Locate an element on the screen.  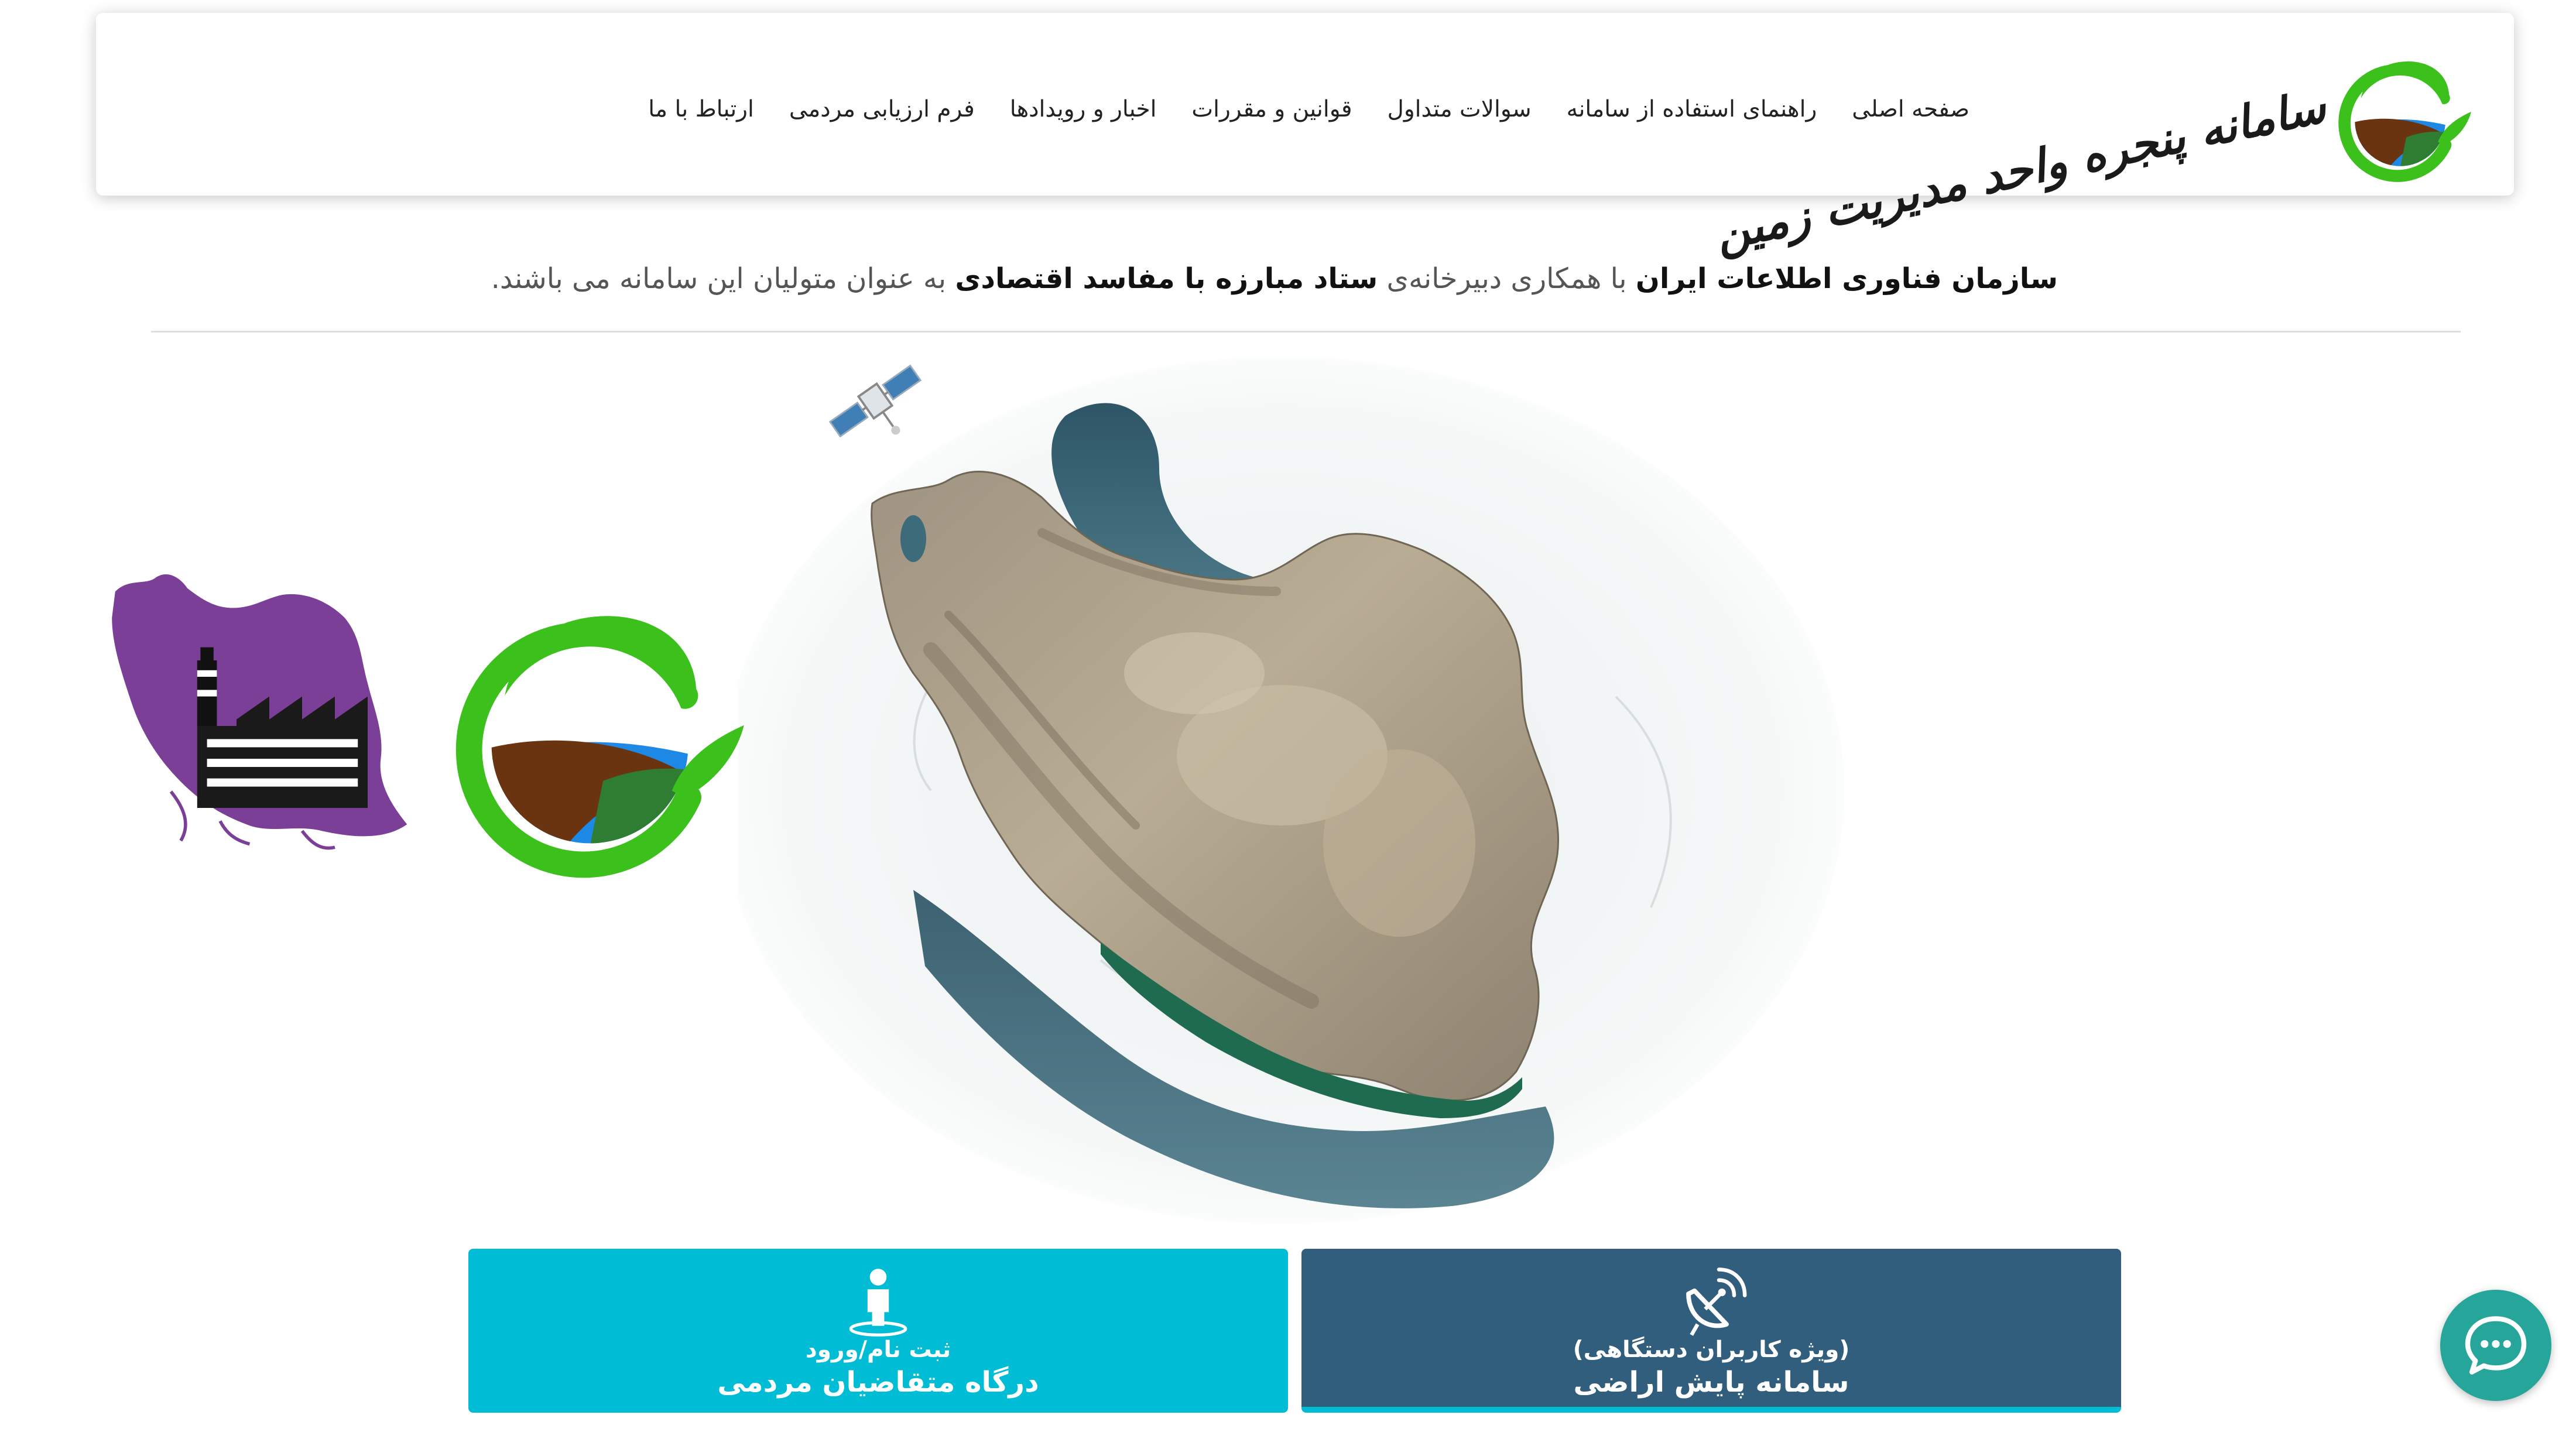
iran-factory-icon is located at coordinates (259, 712).